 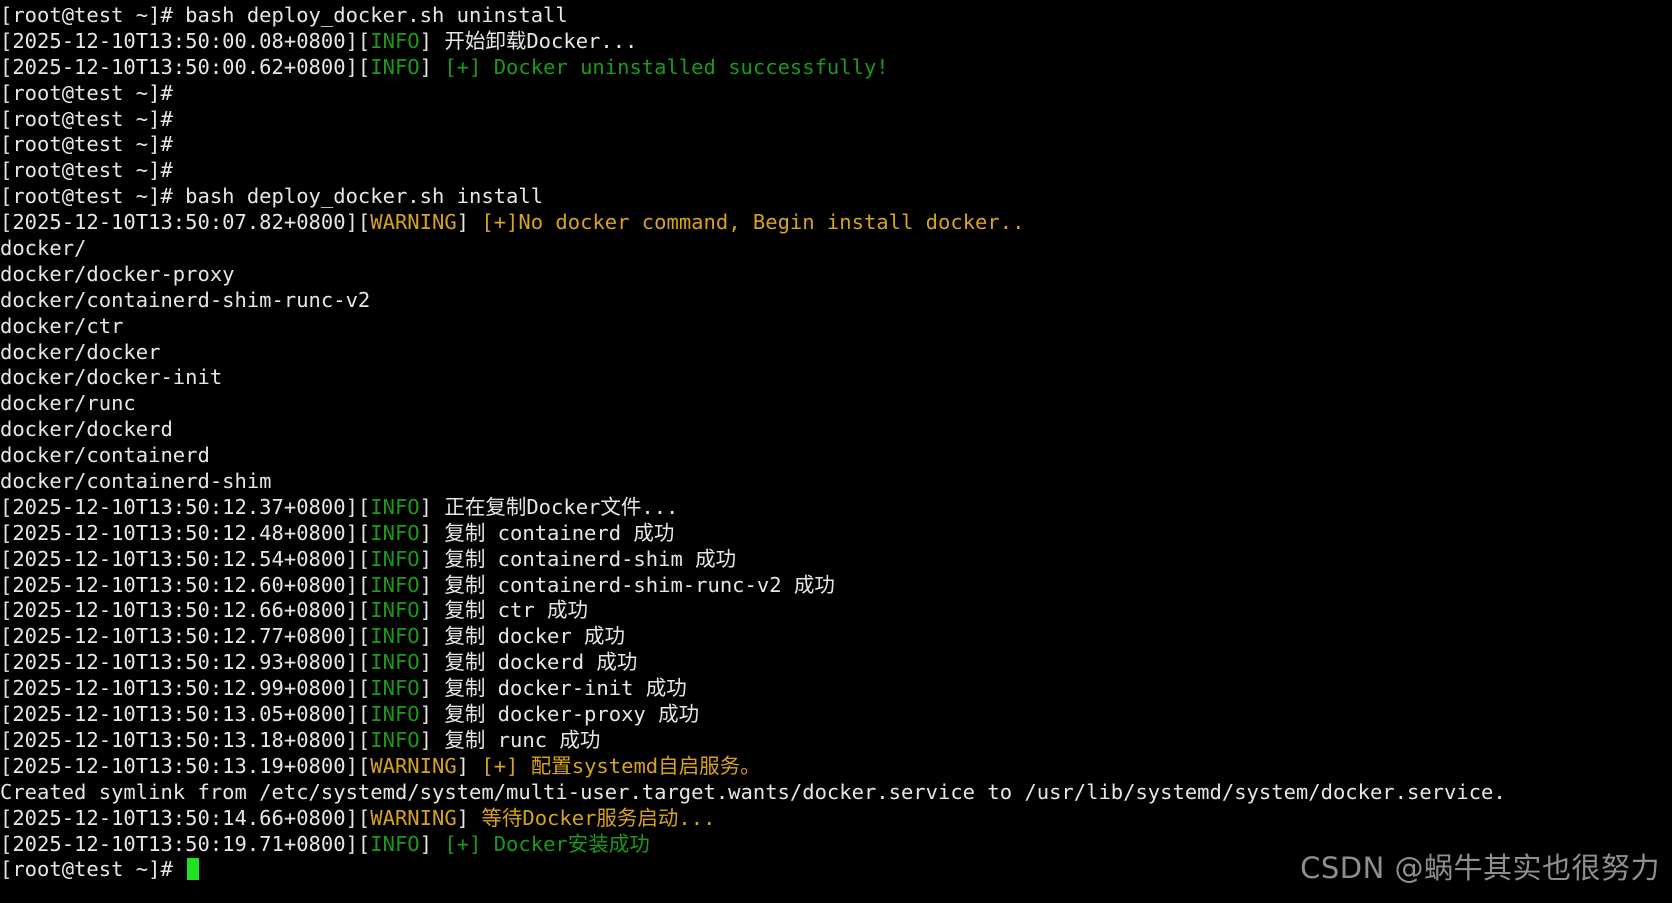 I want to click on line-text: docker/containerd, so click(x=105, y=455).